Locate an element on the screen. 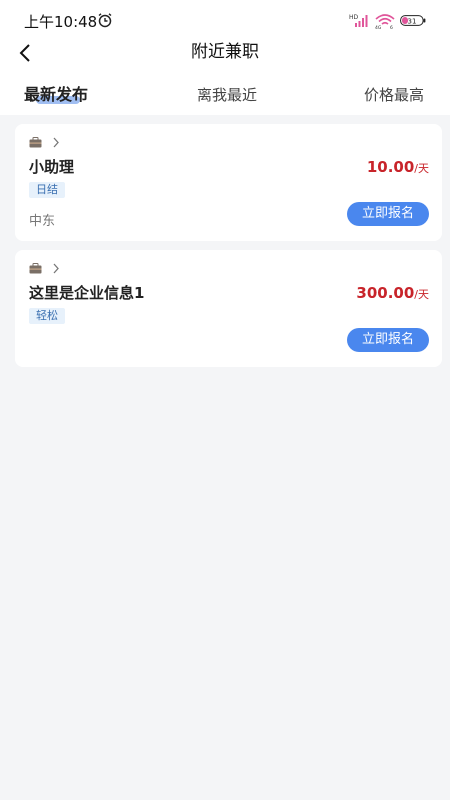 This screenshot has height=800, width=450. status-time: 上午10:48 is located at coordinates (61, 22).